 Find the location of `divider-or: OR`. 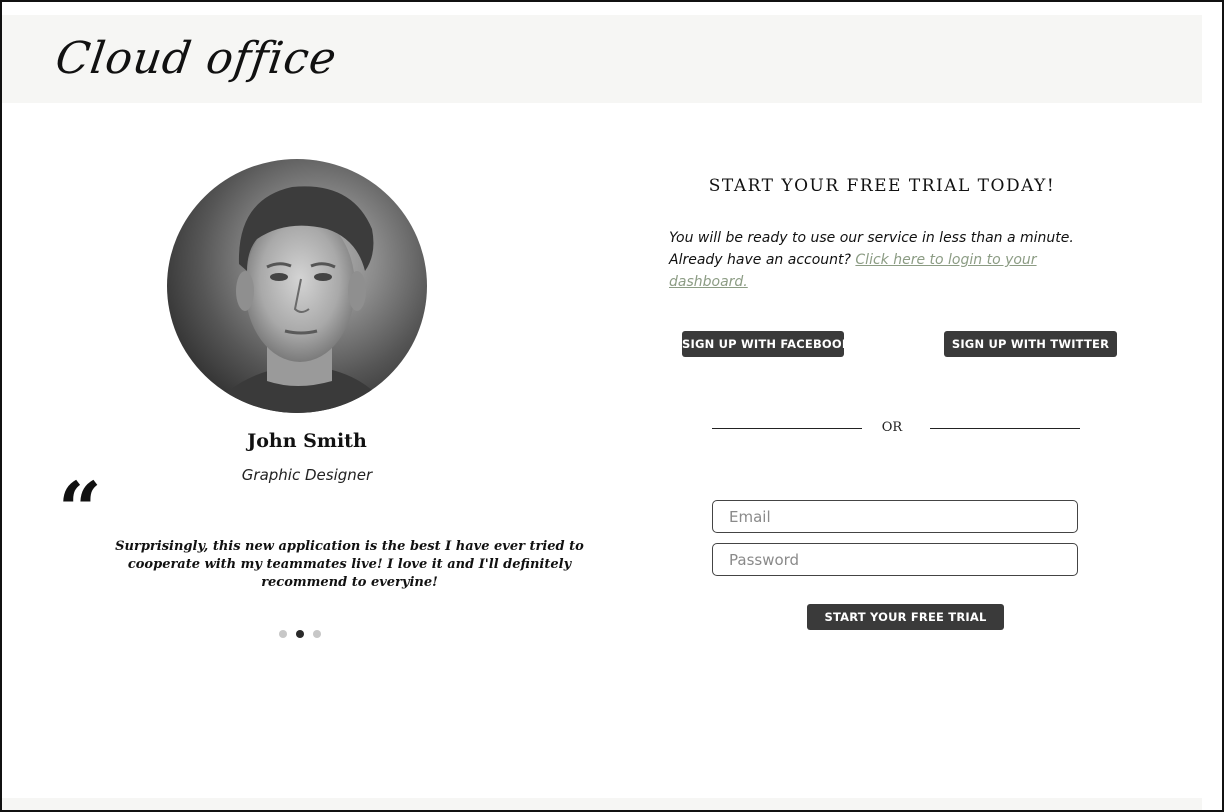

divider-or: OR is located at coordinates (892, 427).